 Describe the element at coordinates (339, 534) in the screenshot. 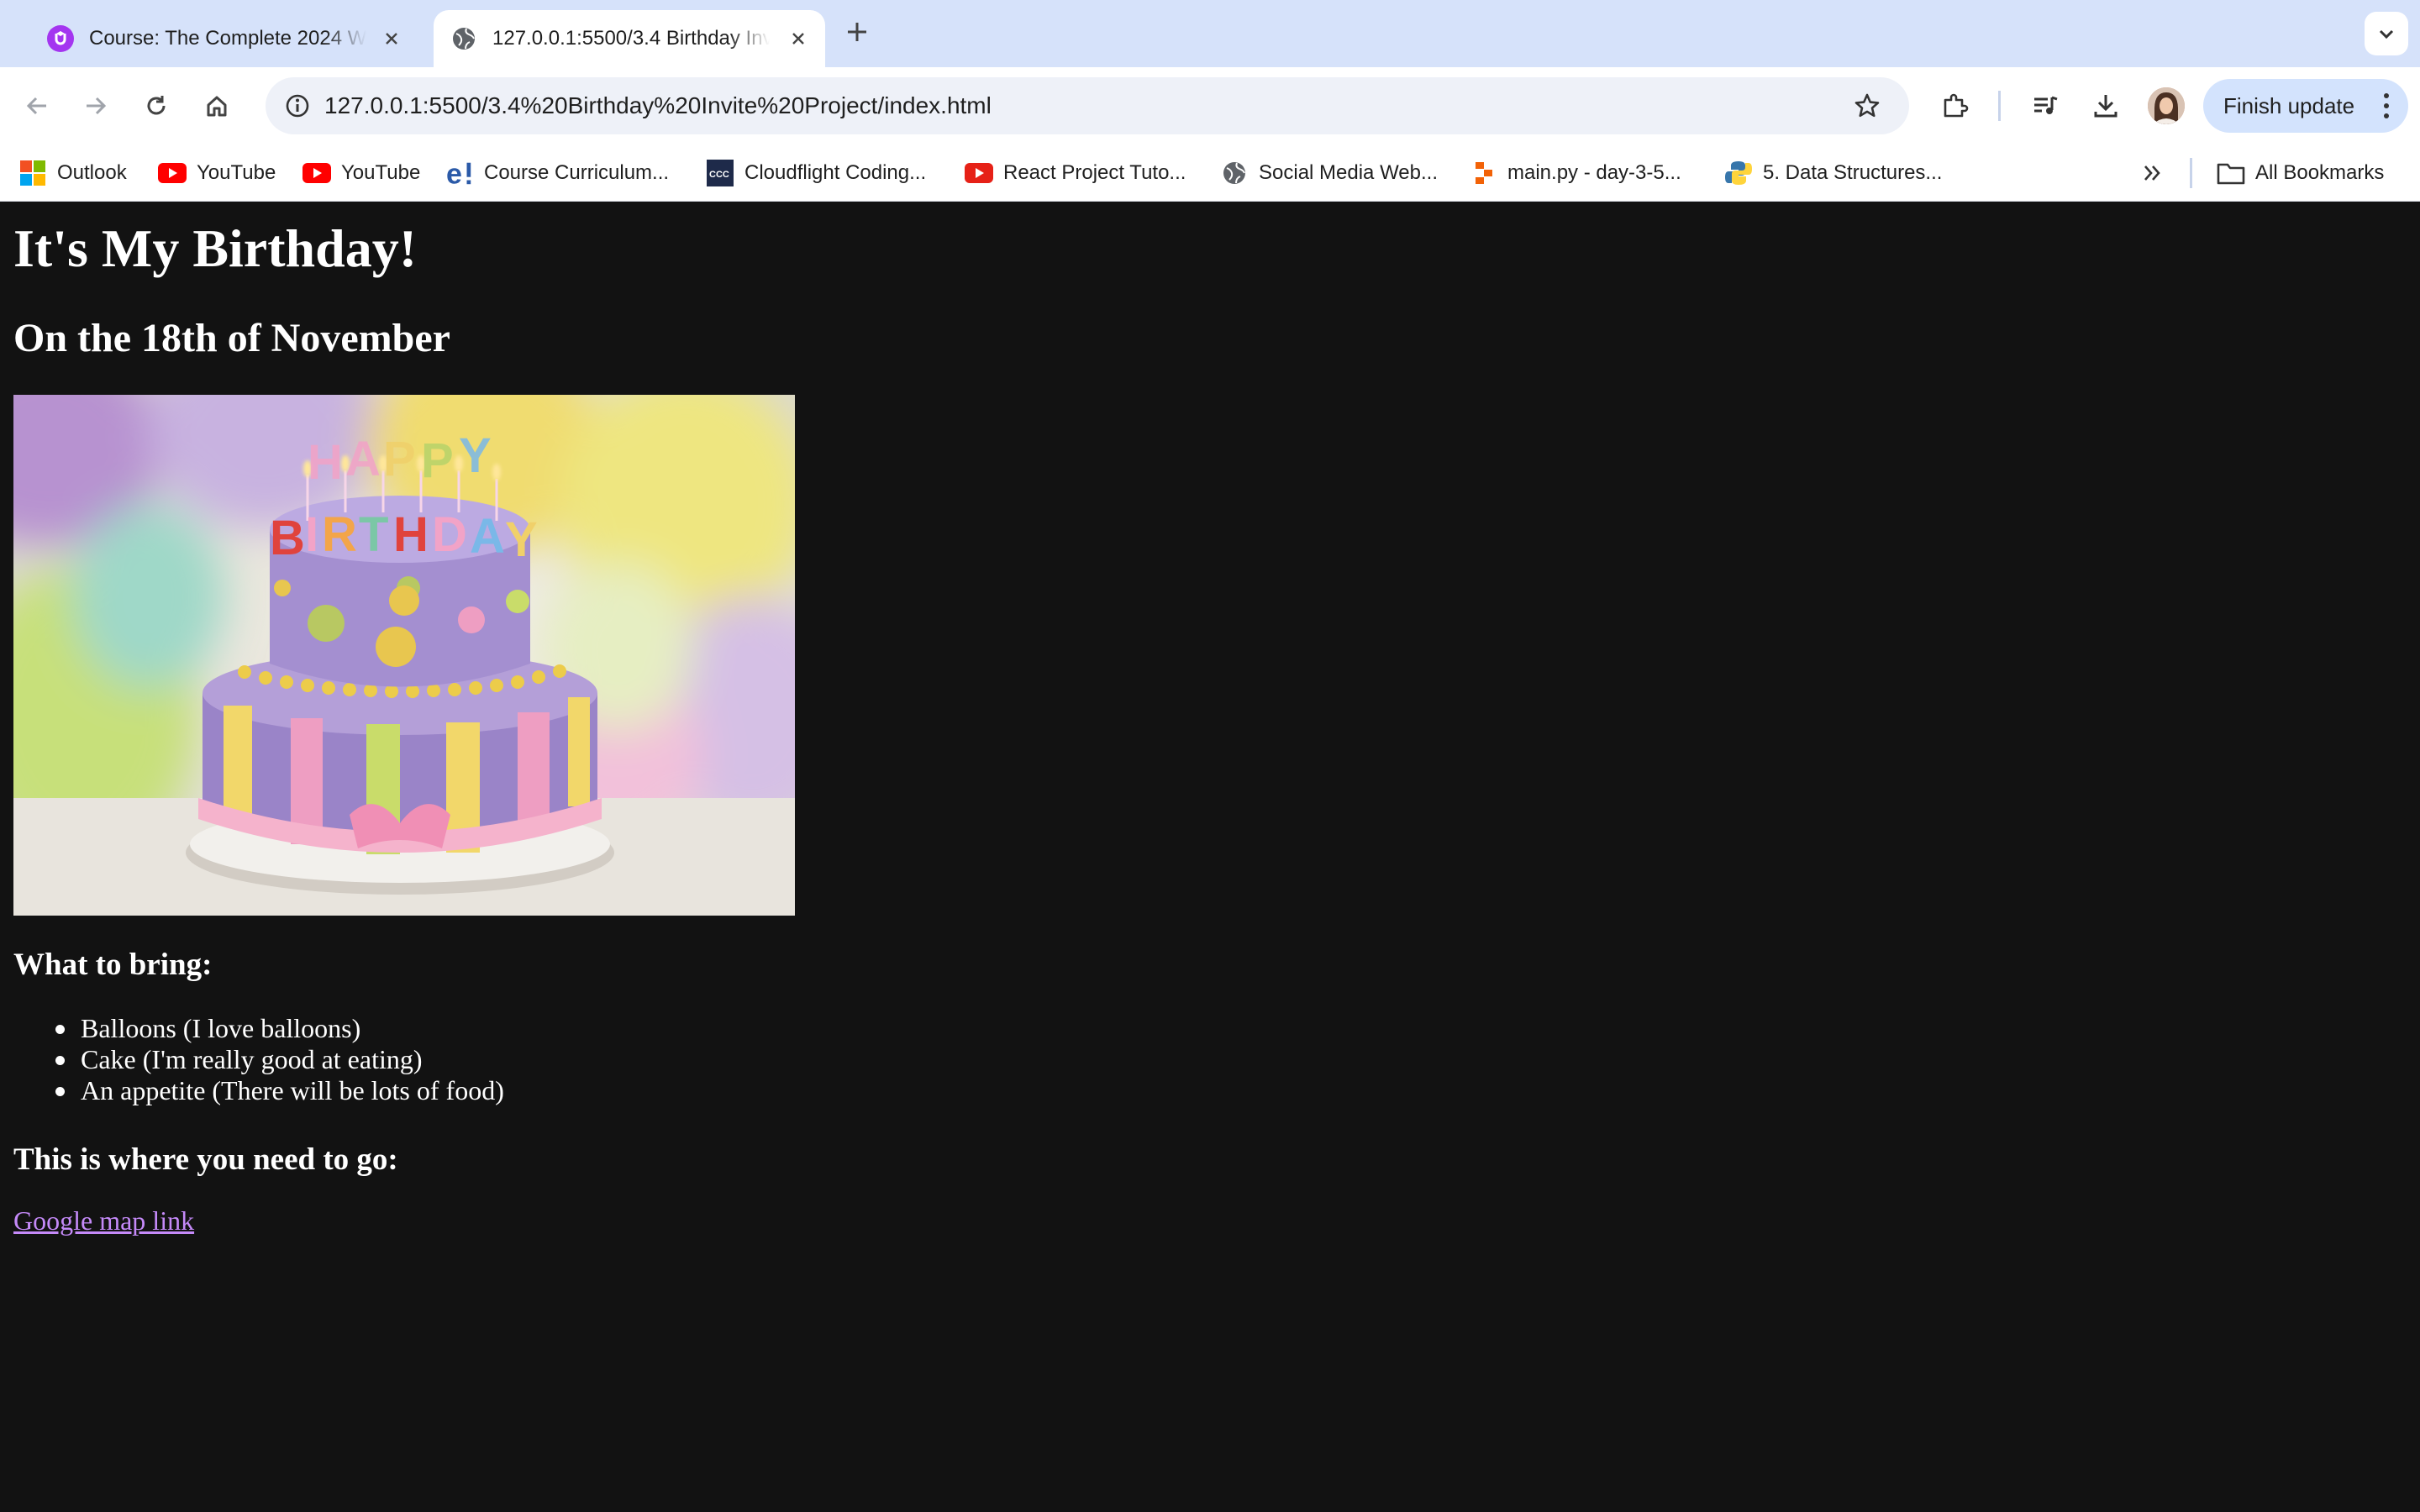

I see `svg-text: R` at that location.